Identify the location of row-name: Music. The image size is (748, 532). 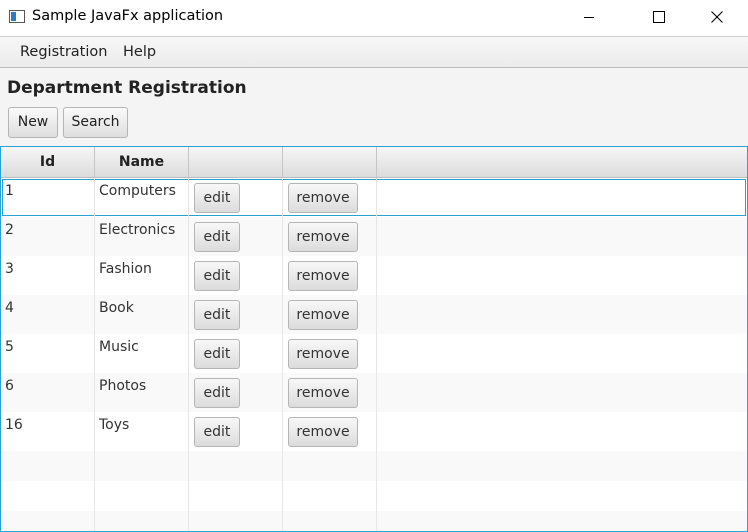
(119, 347).